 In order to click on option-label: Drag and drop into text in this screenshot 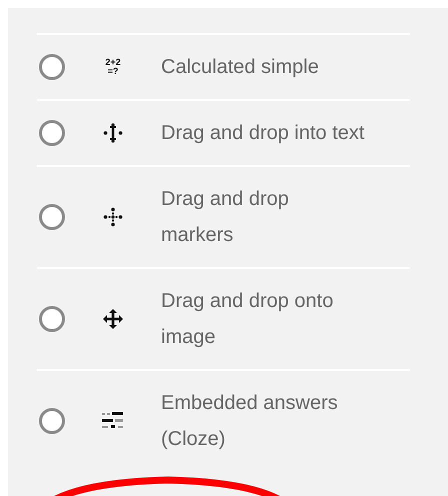, I will do `click(263, 133)`.